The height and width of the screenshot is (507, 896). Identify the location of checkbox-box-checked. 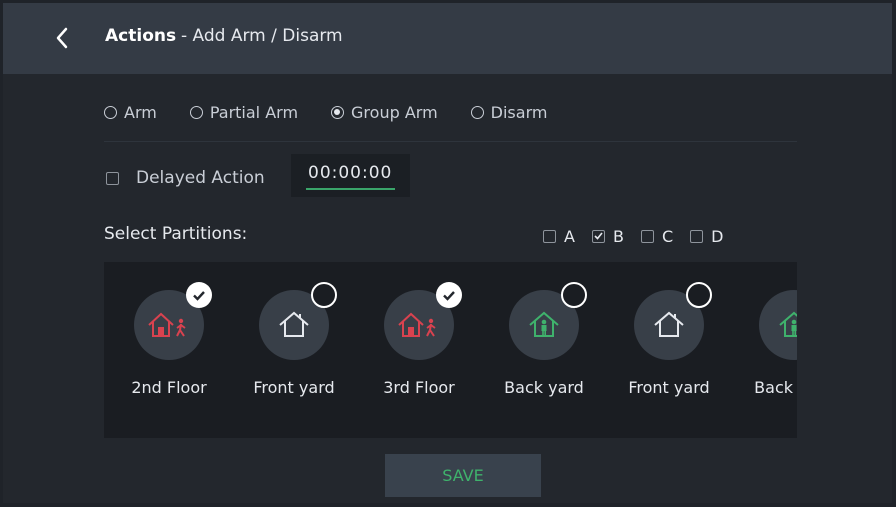
(598, 236).